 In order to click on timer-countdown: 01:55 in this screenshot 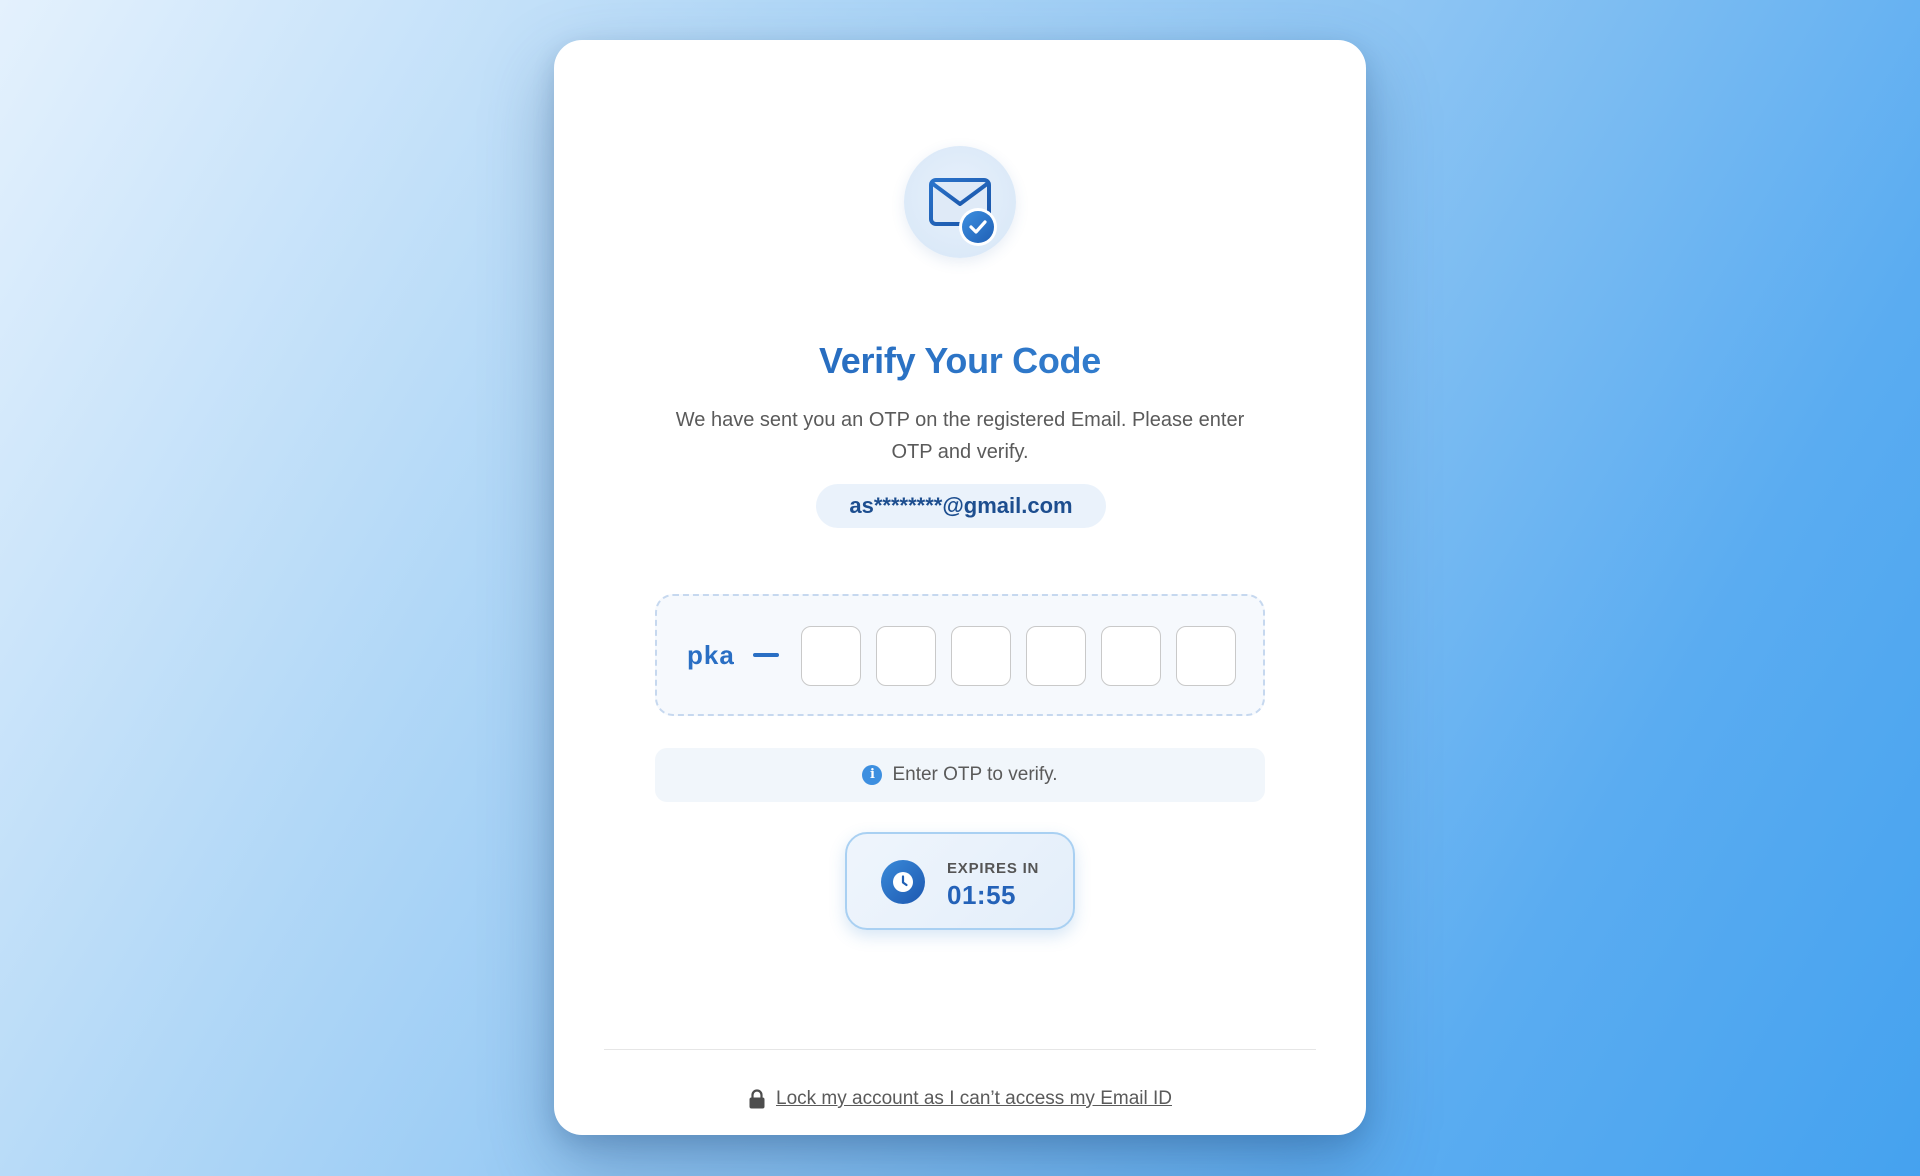, I will do `click(981, 895)`.